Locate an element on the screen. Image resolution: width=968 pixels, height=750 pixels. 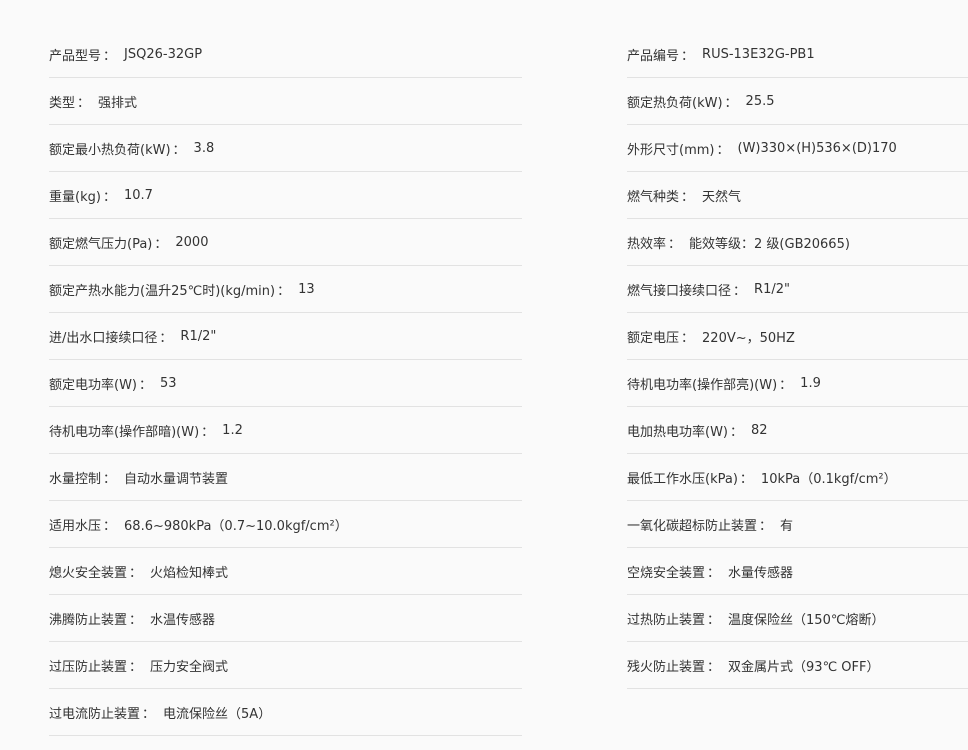
spec-value: 2000 is located at coordinates (192, 242).